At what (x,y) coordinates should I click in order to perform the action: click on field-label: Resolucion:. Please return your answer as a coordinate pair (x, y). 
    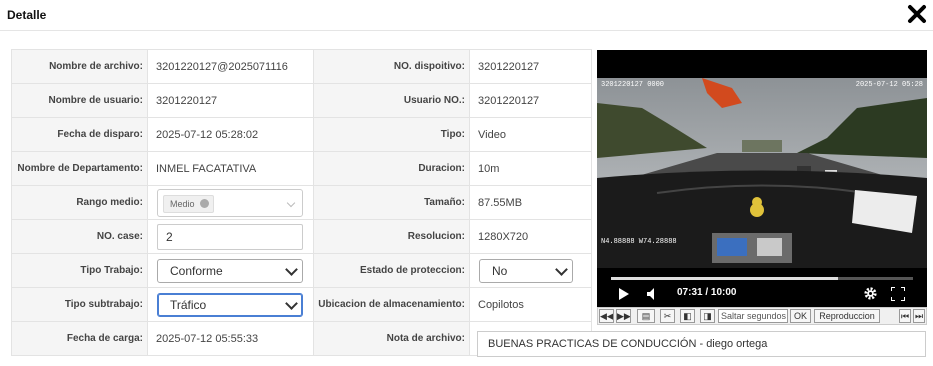
    Looking at the image, I should click on (391, 236).